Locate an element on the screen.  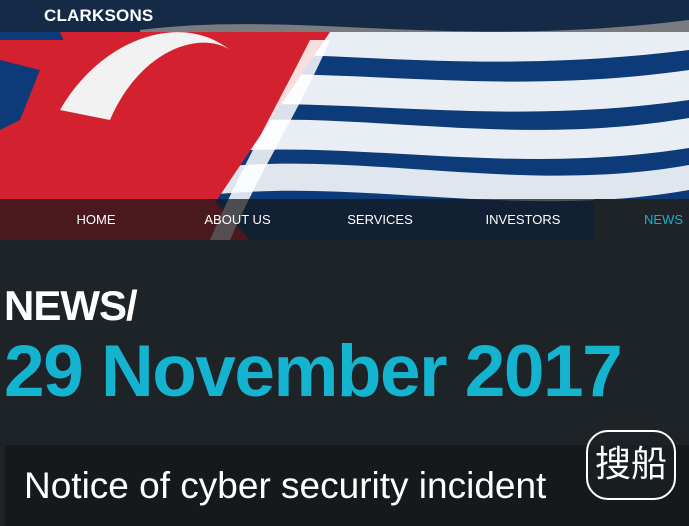
main-nav: HOME ABOUT US SERVICES INVESTORS NEWS is located at coordinates (344, 219).